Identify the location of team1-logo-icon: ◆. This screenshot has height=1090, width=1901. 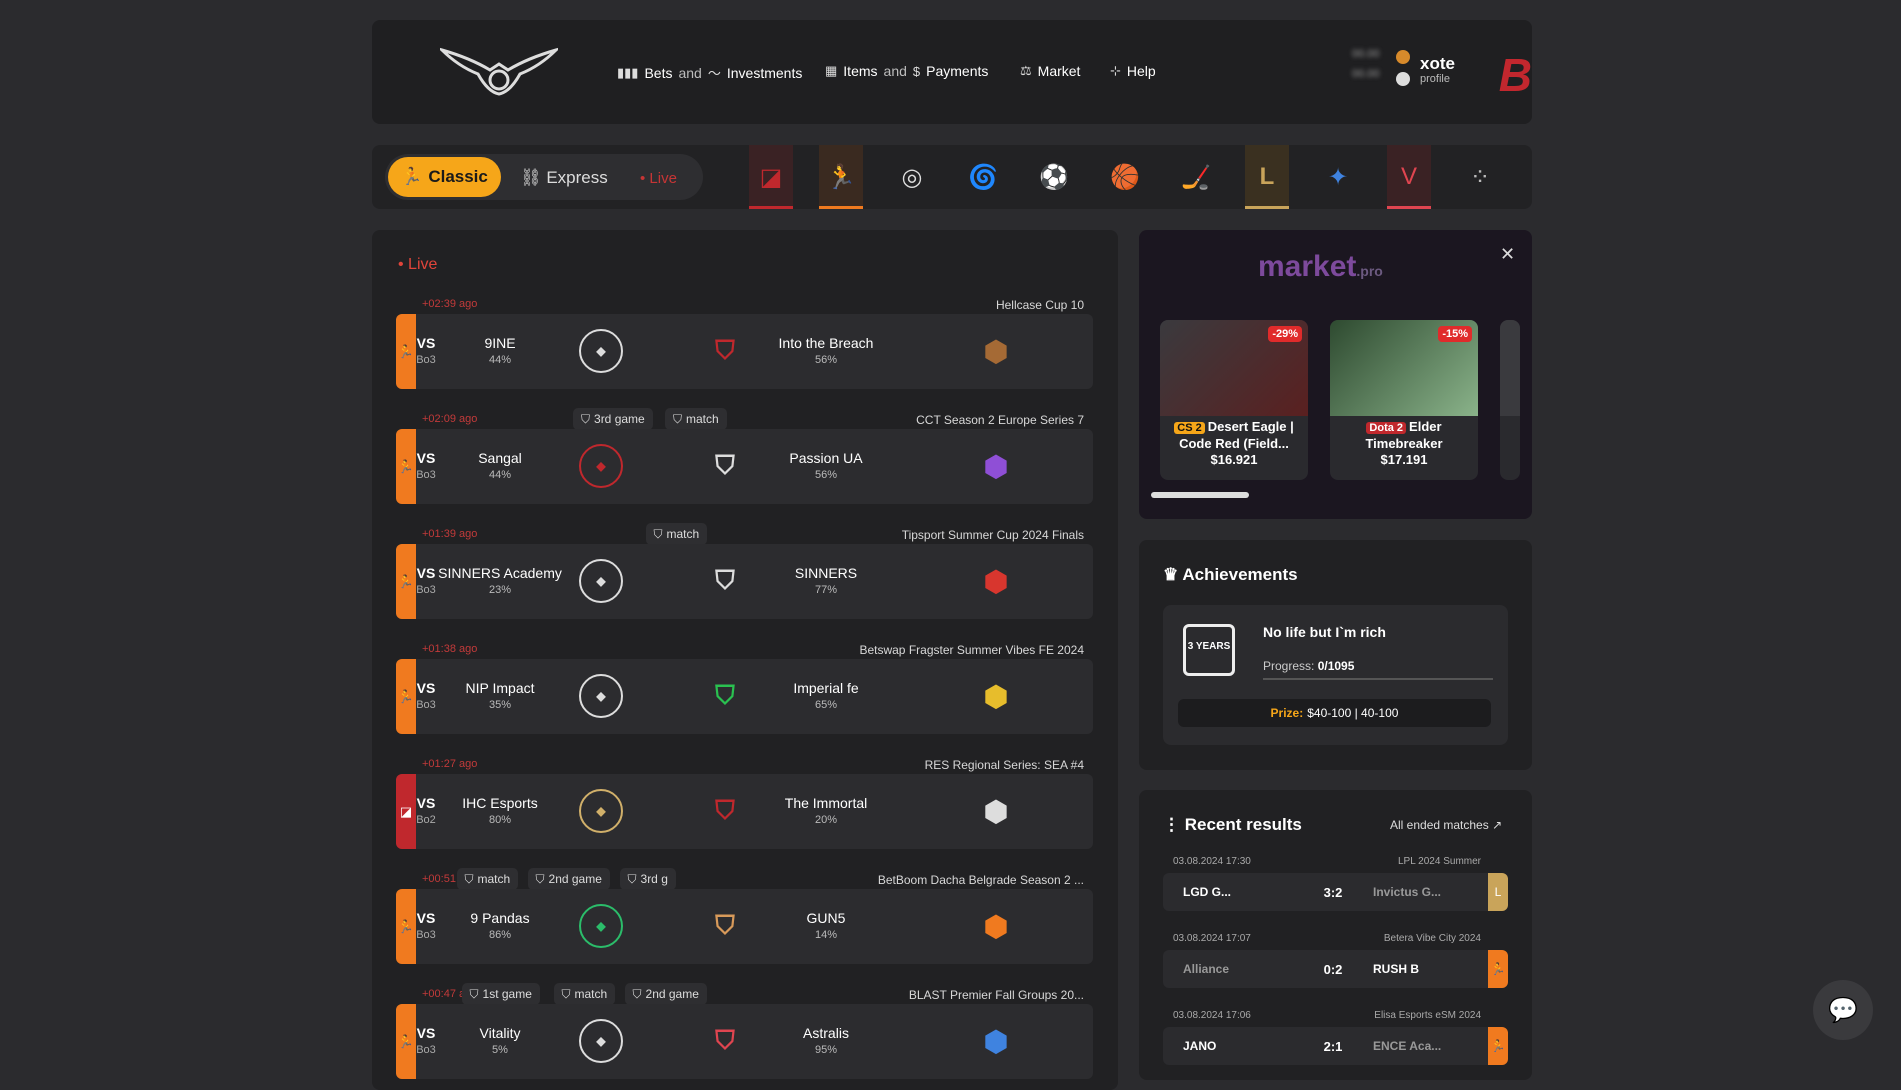
(601, 926).